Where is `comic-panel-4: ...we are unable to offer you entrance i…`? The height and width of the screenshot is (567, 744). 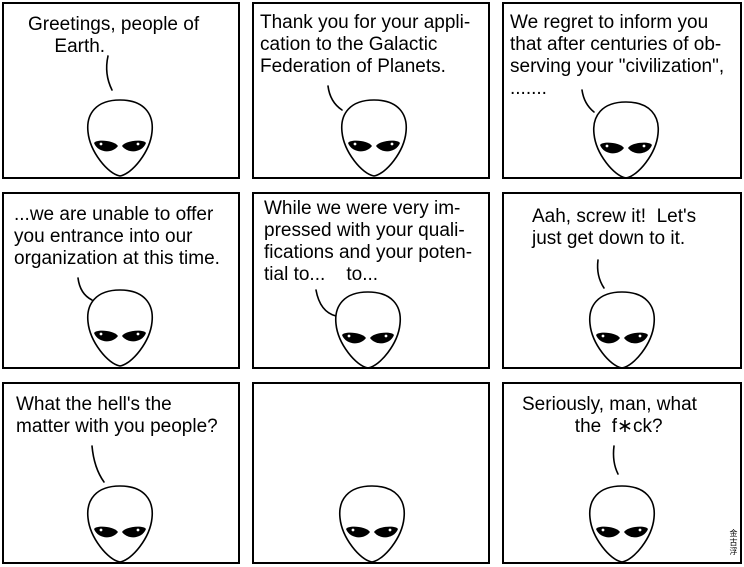
comic-panel-4: ...we are unable to offer you entrance i… is located at coordinates (121, 280).